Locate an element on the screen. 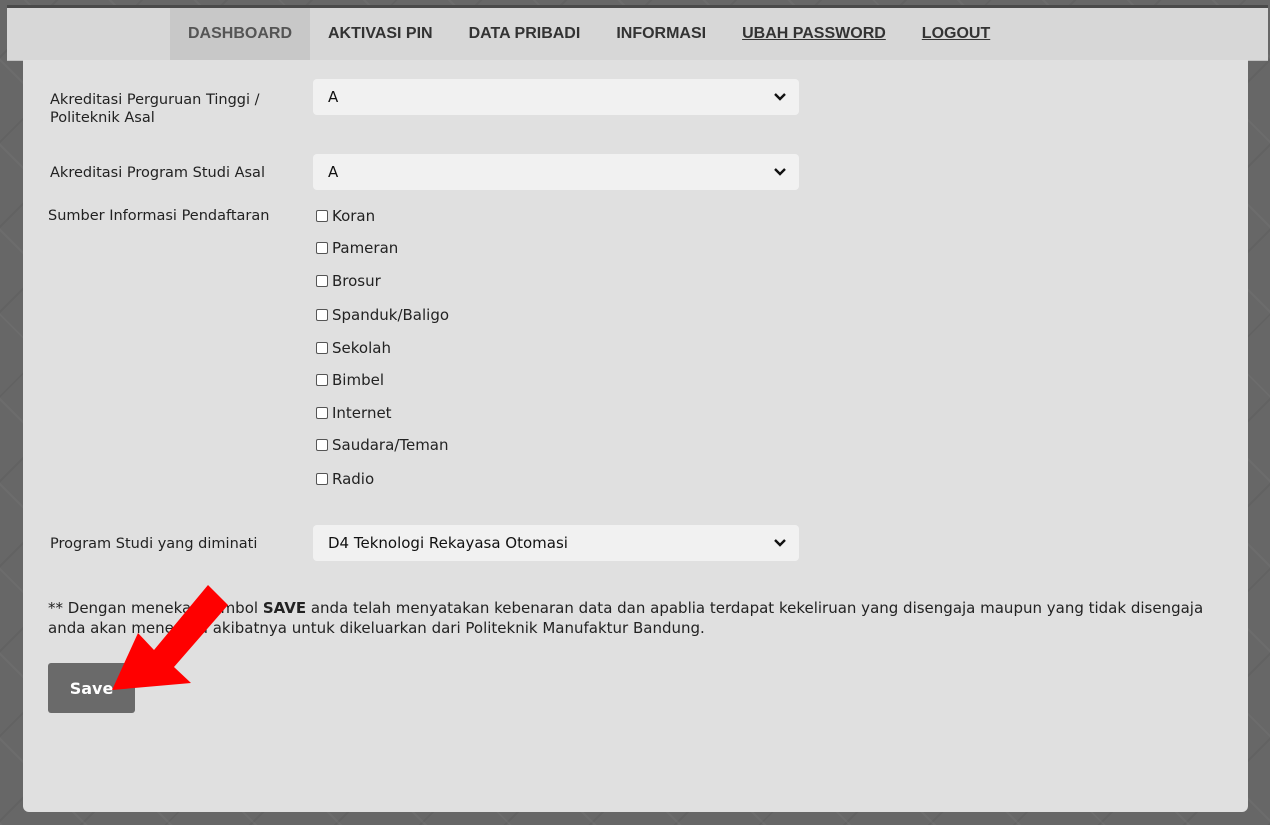  checkbox-radio: Radio is located at coordinates (345, 479).